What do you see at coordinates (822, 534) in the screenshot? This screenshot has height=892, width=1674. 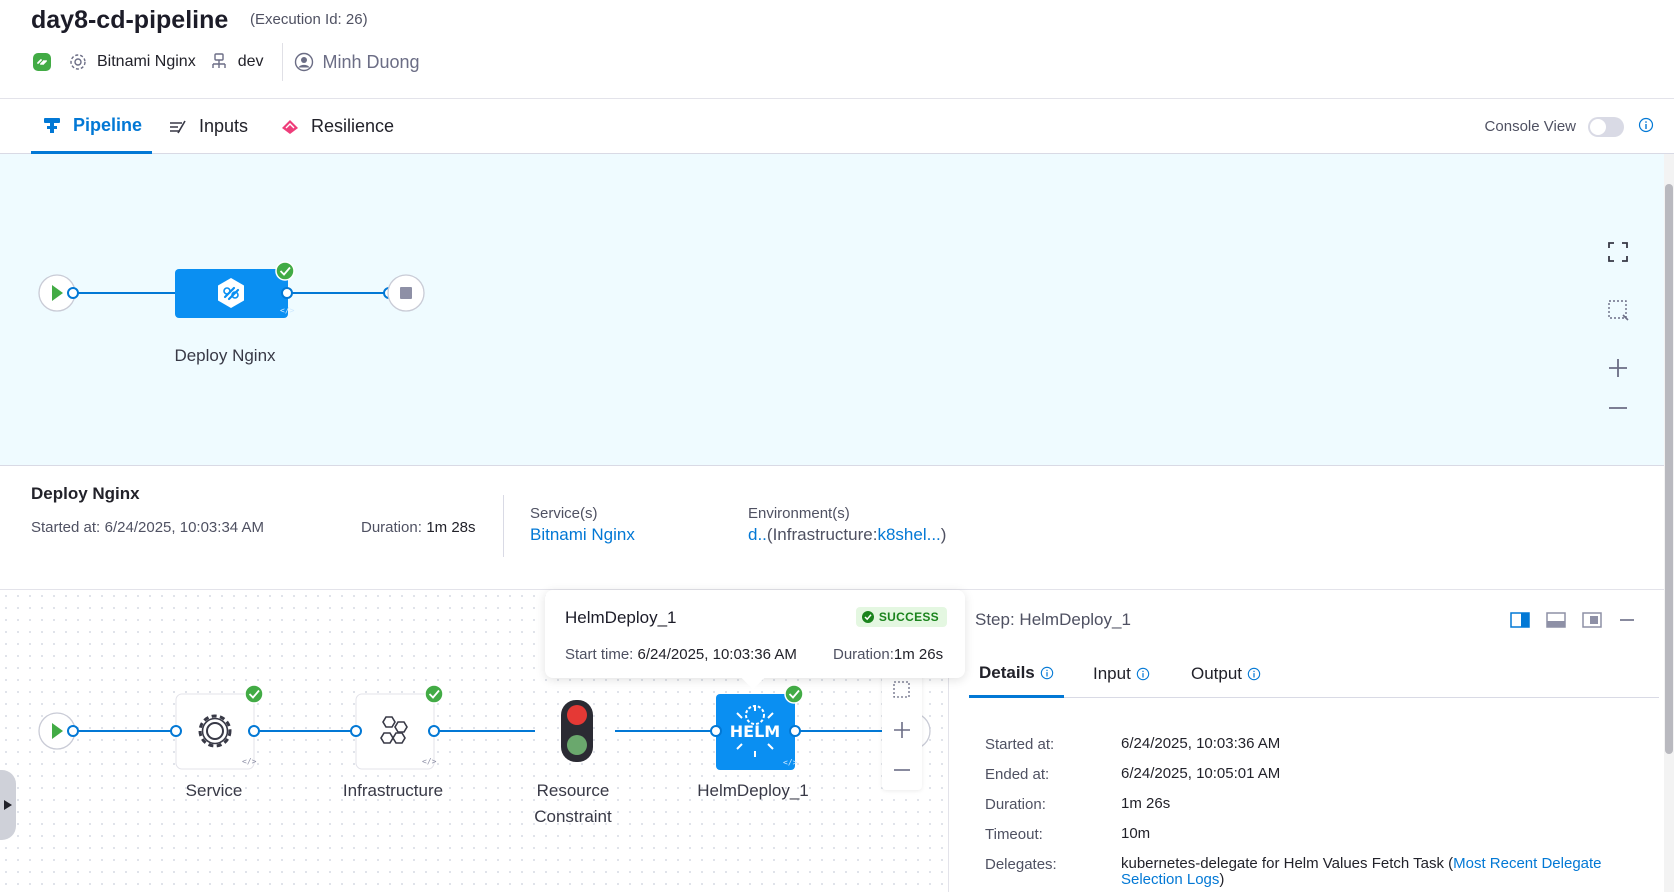 I see `infra-open: (Infrastructure:` at bounding box center [822, 534].